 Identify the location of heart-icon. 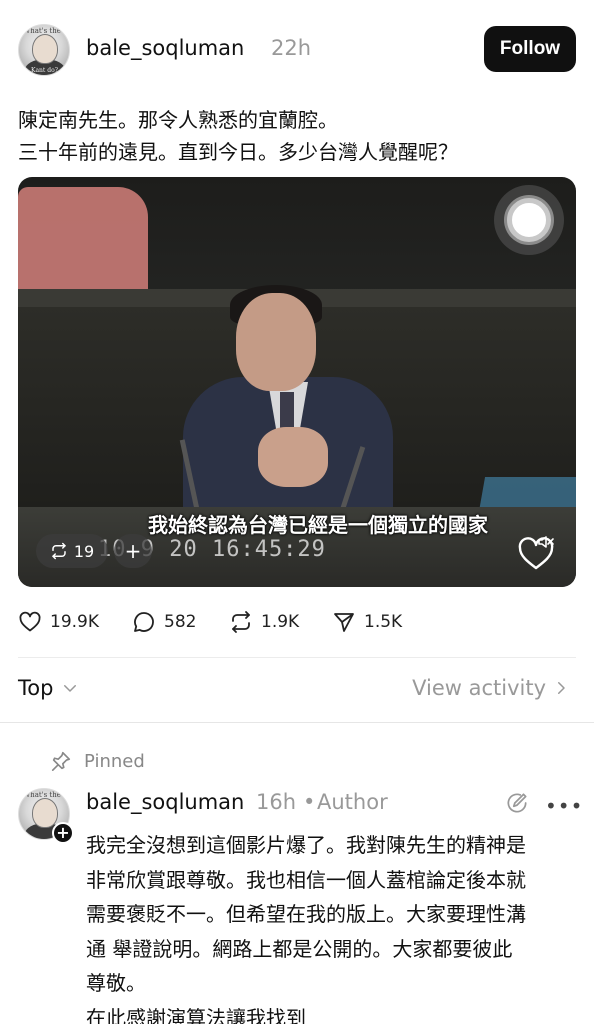
(30, 621).